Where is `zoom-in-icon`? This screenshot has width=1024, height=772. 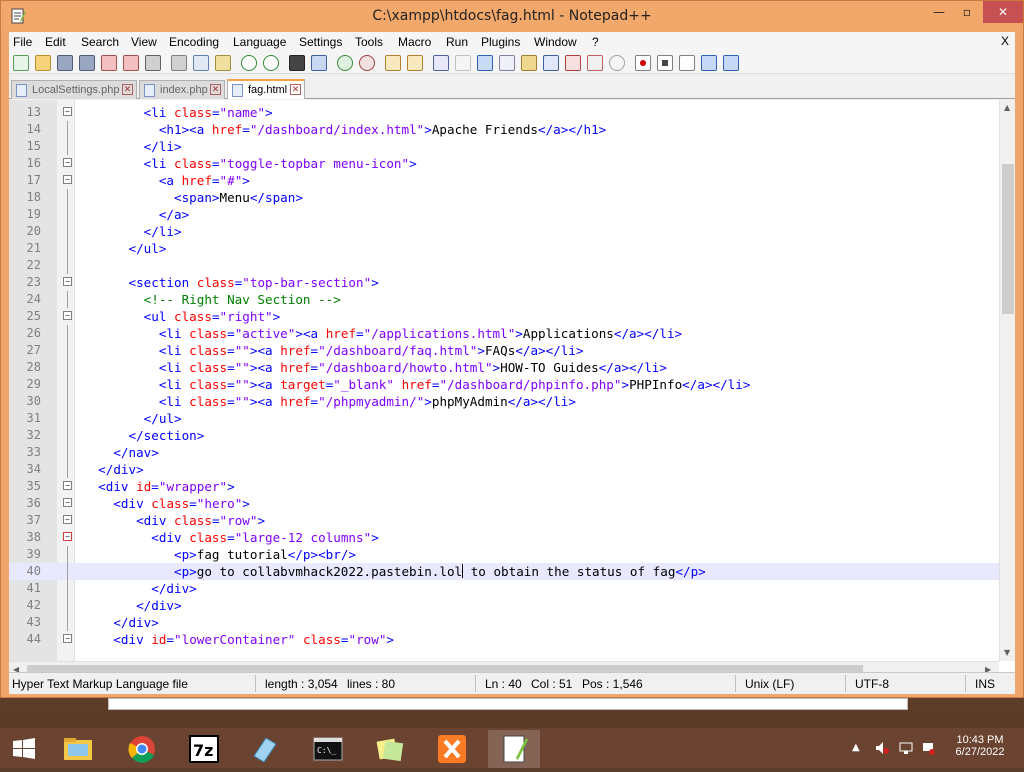
zoom-in-icon is located at coordinates (345, 63).